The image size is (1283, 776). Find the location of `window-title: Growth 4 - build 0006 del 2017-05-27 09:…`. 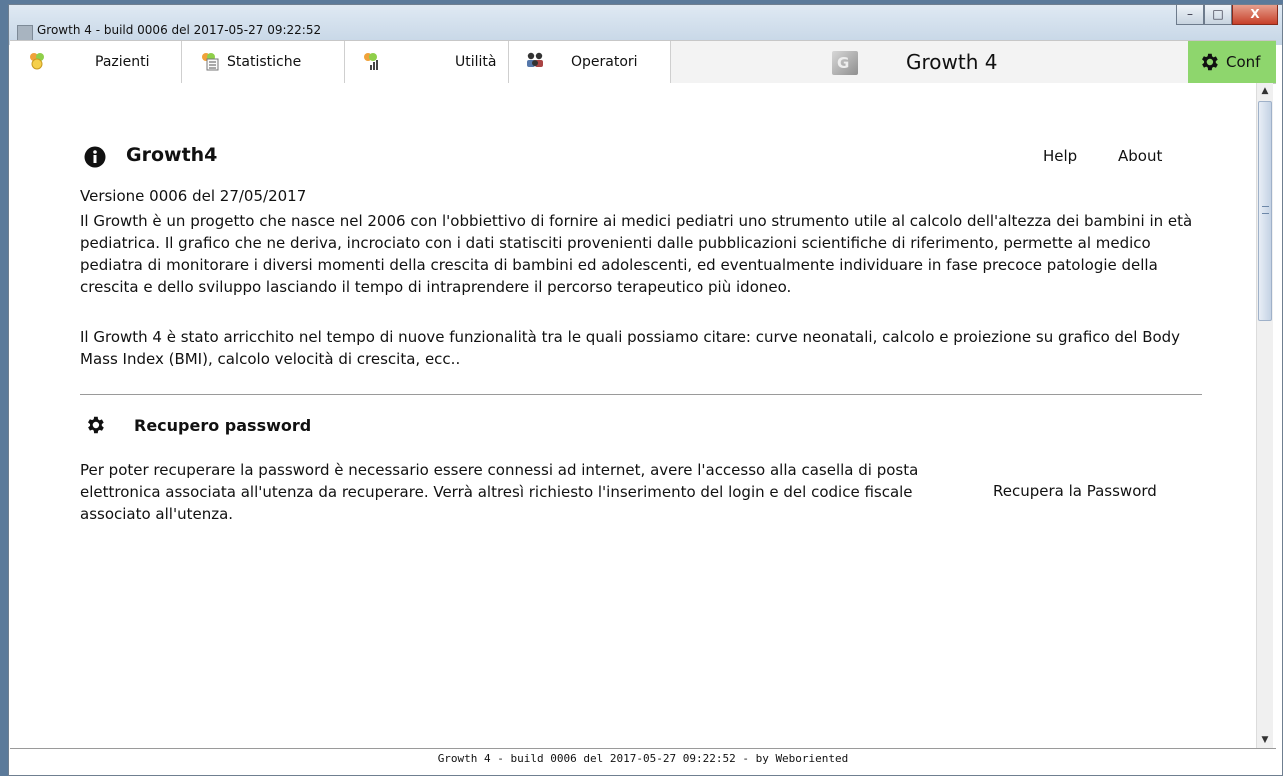

window-title: Growth 4 - build 0006 del 2017-05-27 09:… is located at coordinates (179, 30).